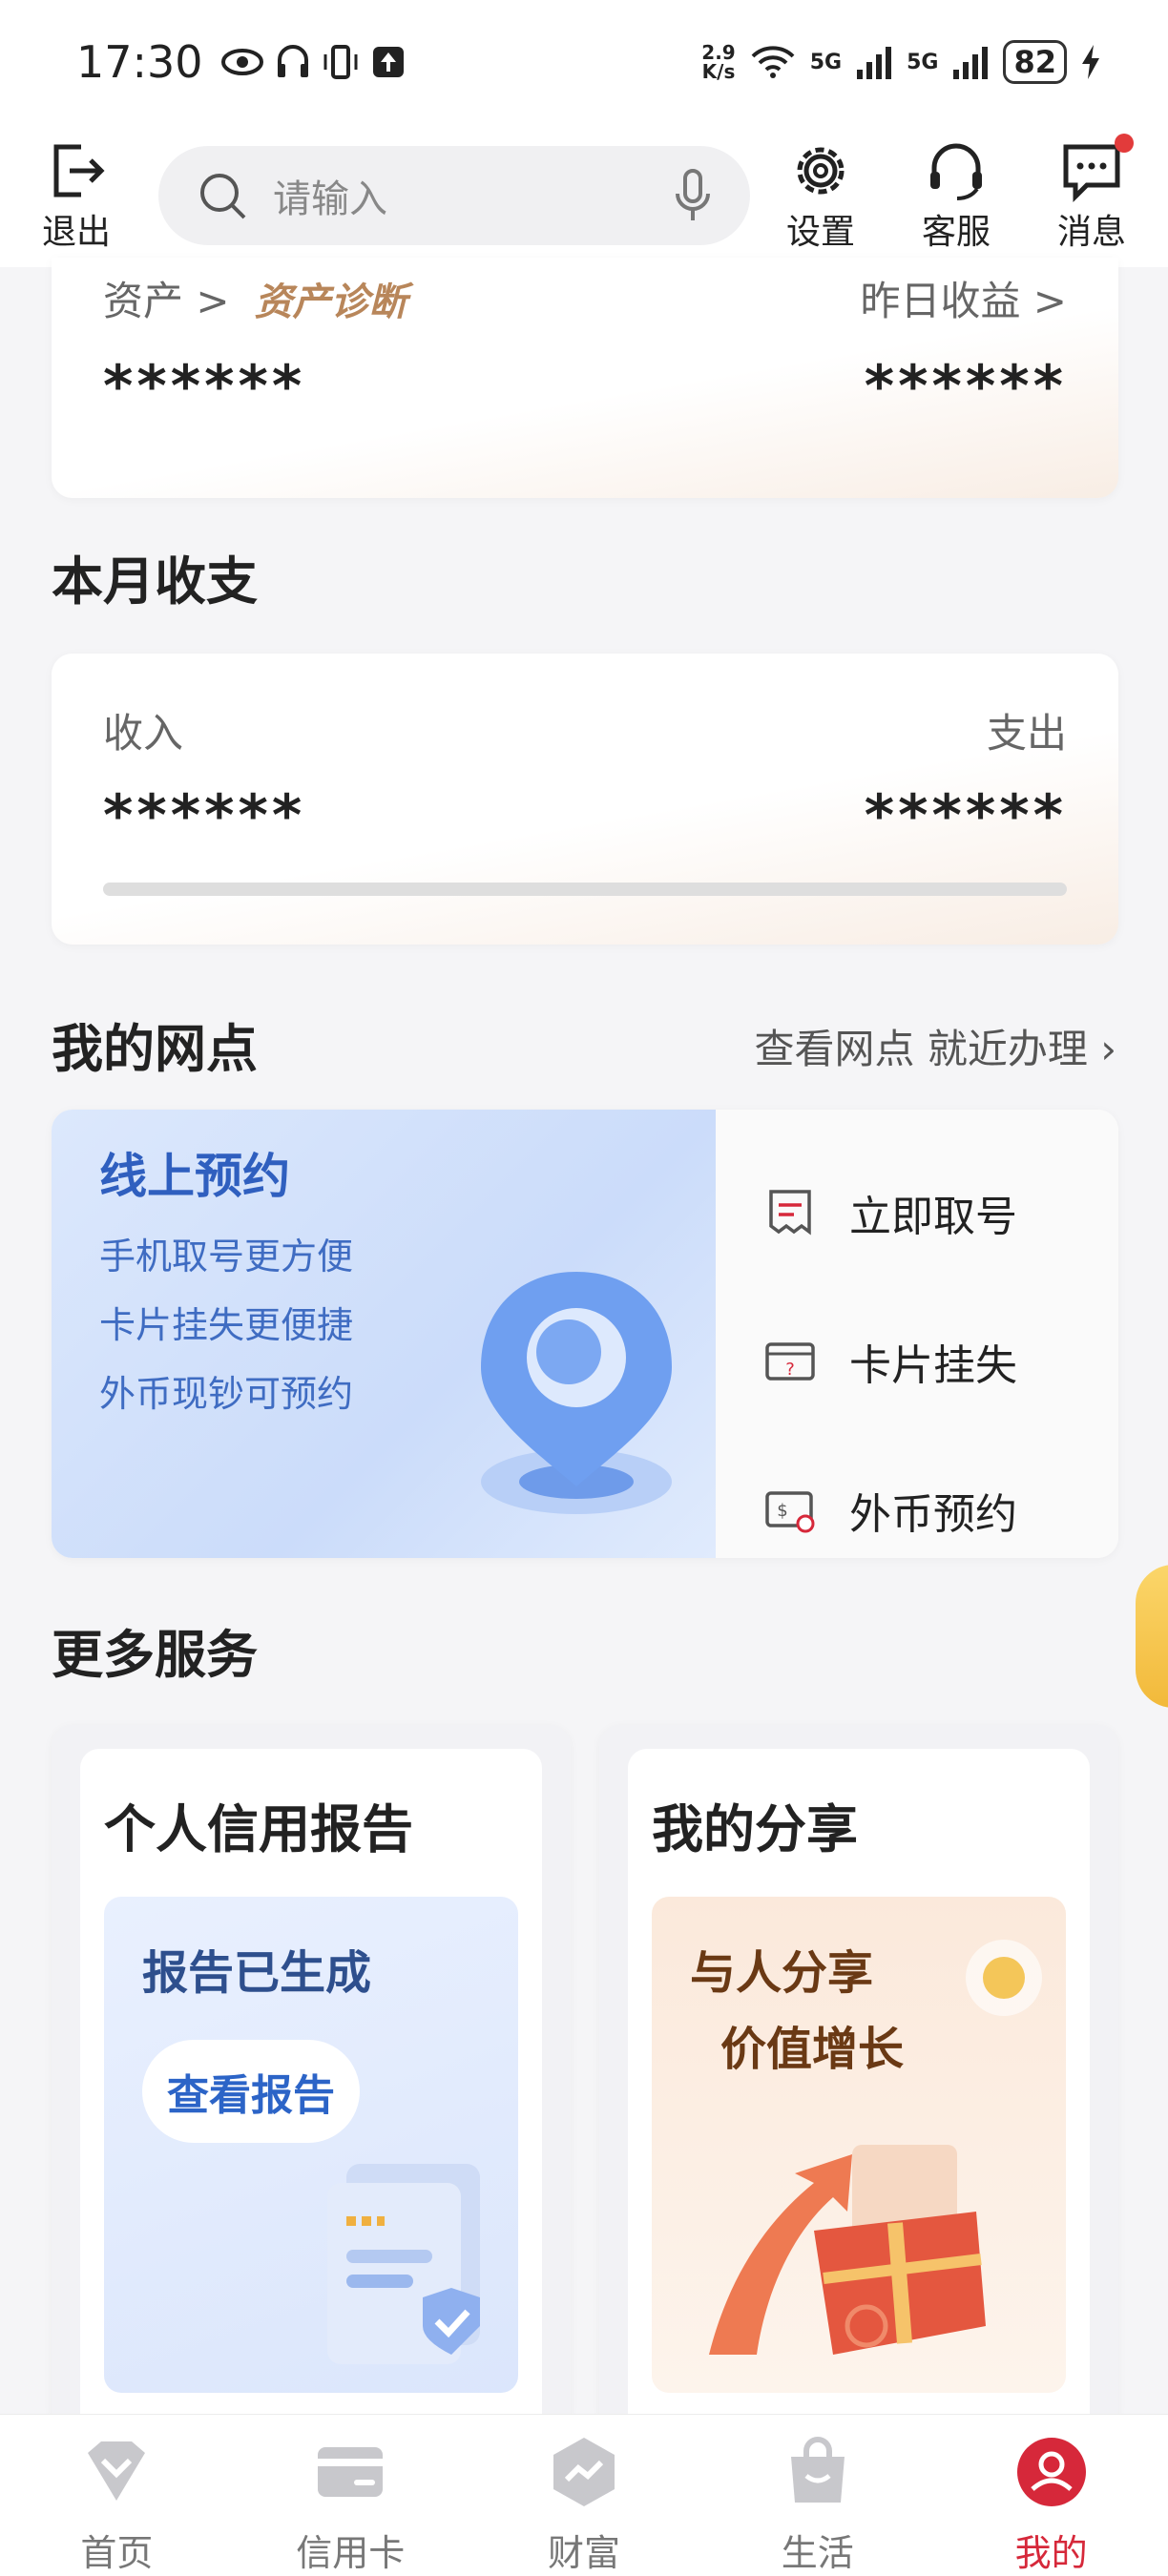 The width and height of the screenshot is (1168, 2576). I want to click on network-speed: 2.9 K/s, so click(718, 62).